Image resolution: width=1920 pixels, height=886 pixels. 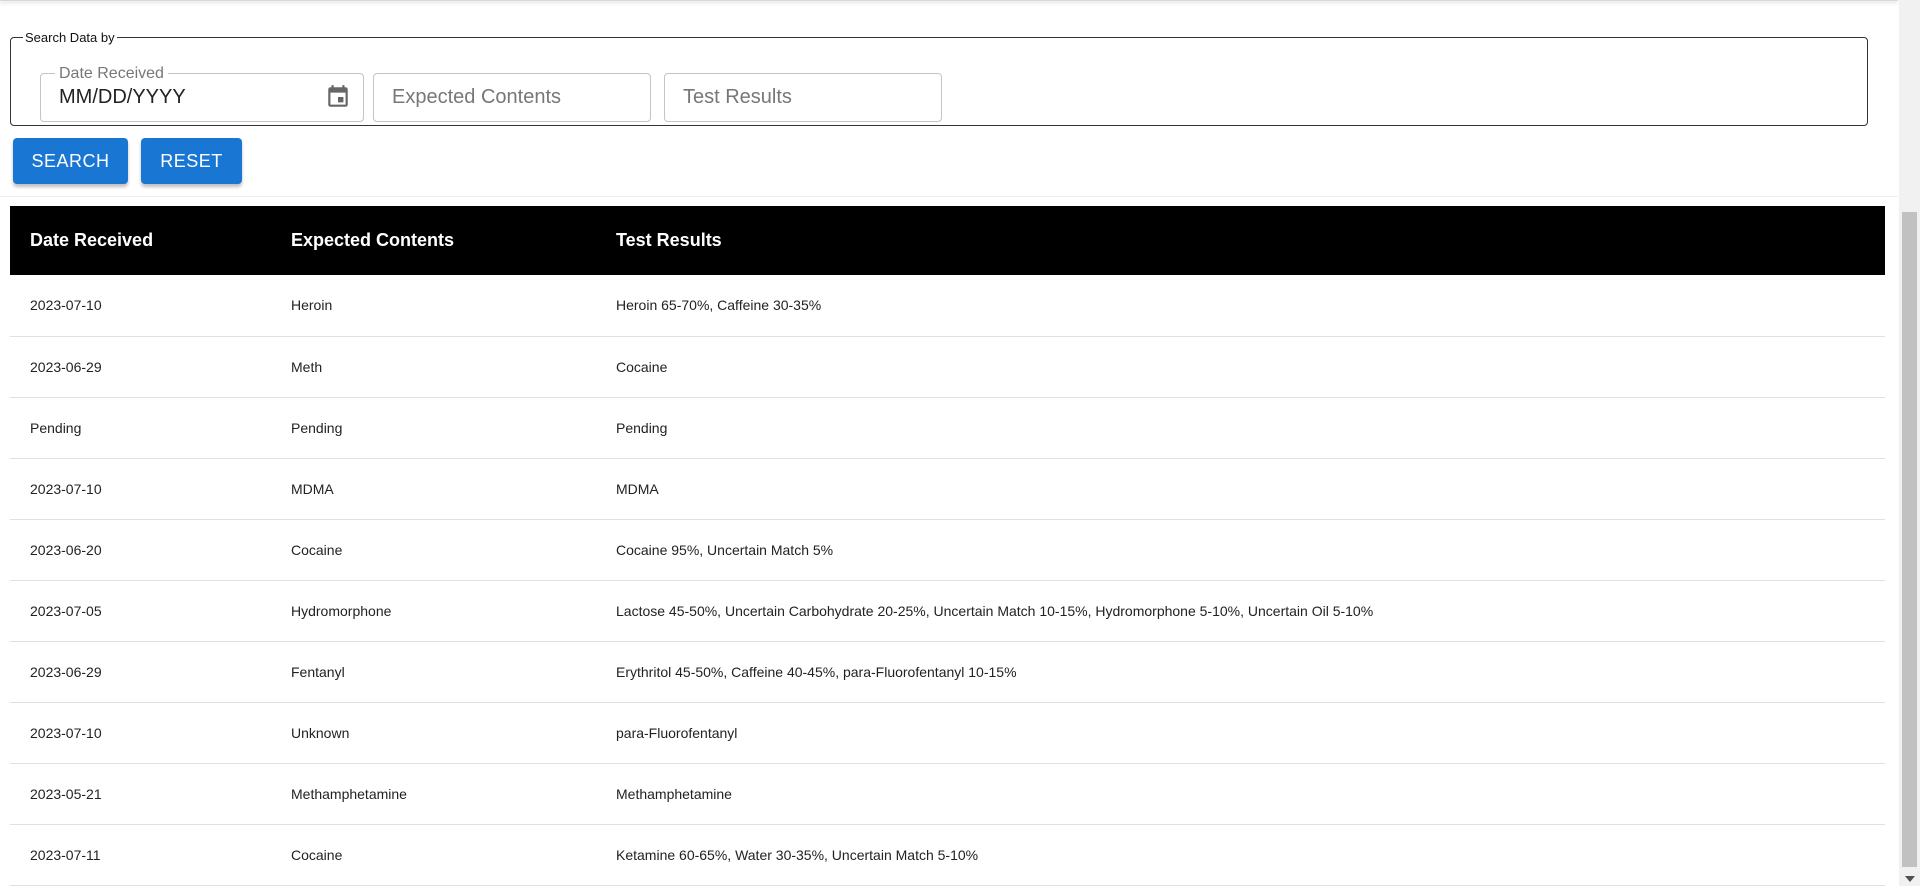 I want to click on cell-date: 2023-07-11, so click(x=65, y=854).